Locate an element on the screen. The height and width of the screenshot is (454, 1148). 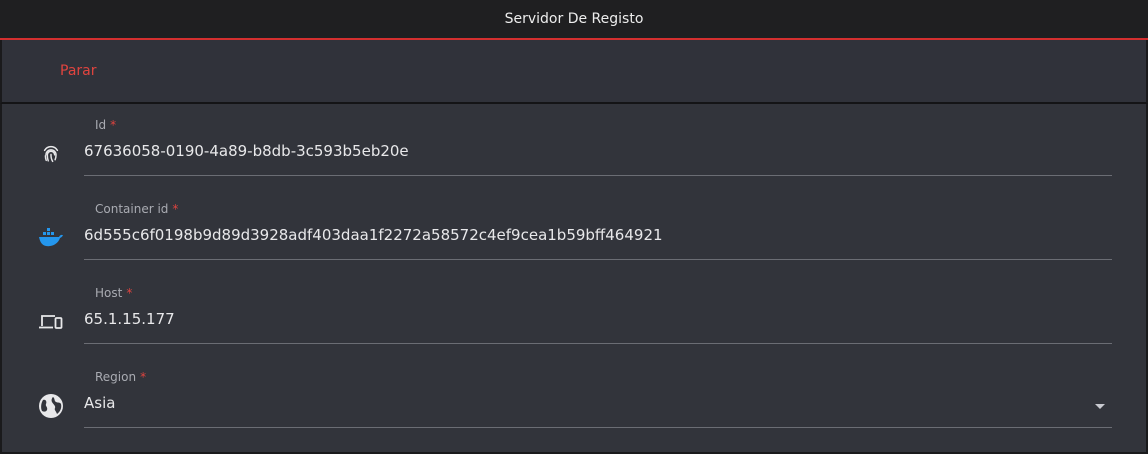
window-title-bar: Servidor De Registo is located at coordinates (574, 19).